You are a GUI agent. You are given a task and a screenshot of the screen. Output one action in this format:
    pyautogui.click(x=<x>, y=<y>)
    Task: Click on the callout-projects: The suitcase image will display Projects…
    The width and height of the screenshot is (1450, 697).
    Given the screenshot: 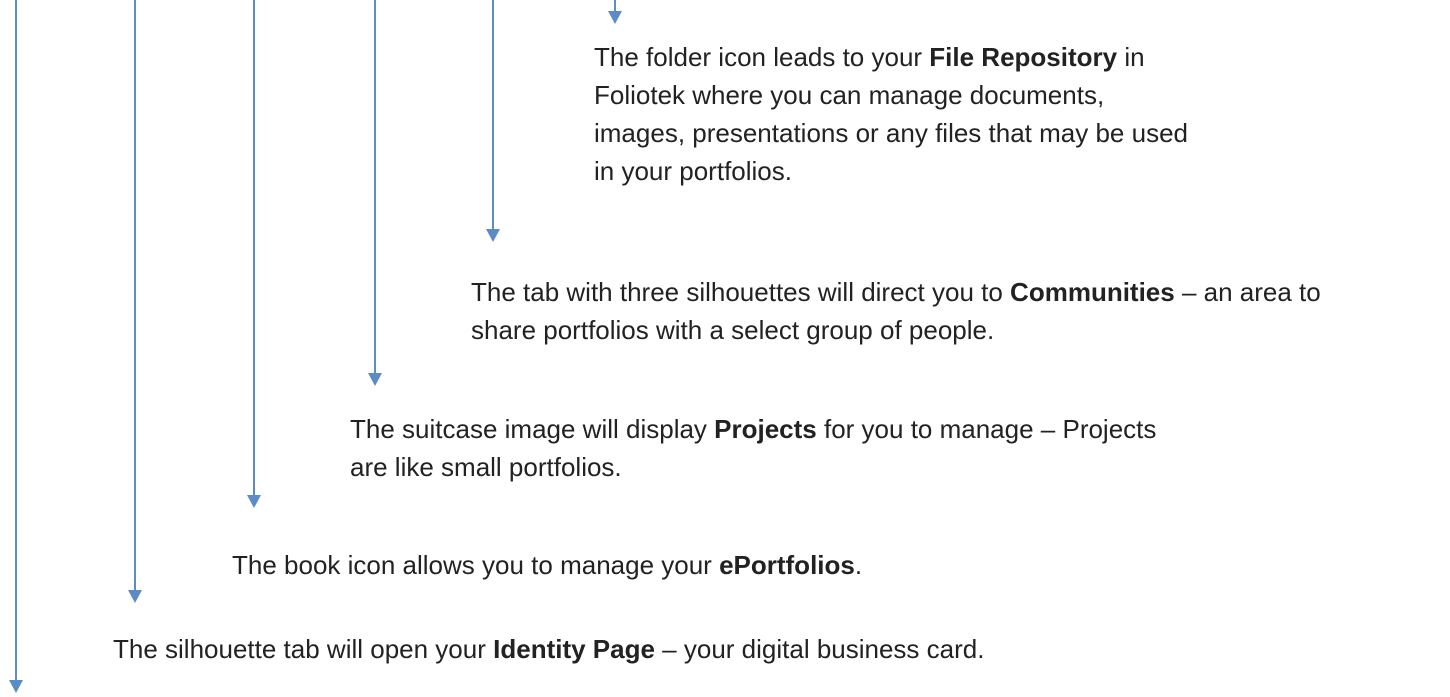 What is the action you would take?
    pyautogui.click(x=770, y=448)
    